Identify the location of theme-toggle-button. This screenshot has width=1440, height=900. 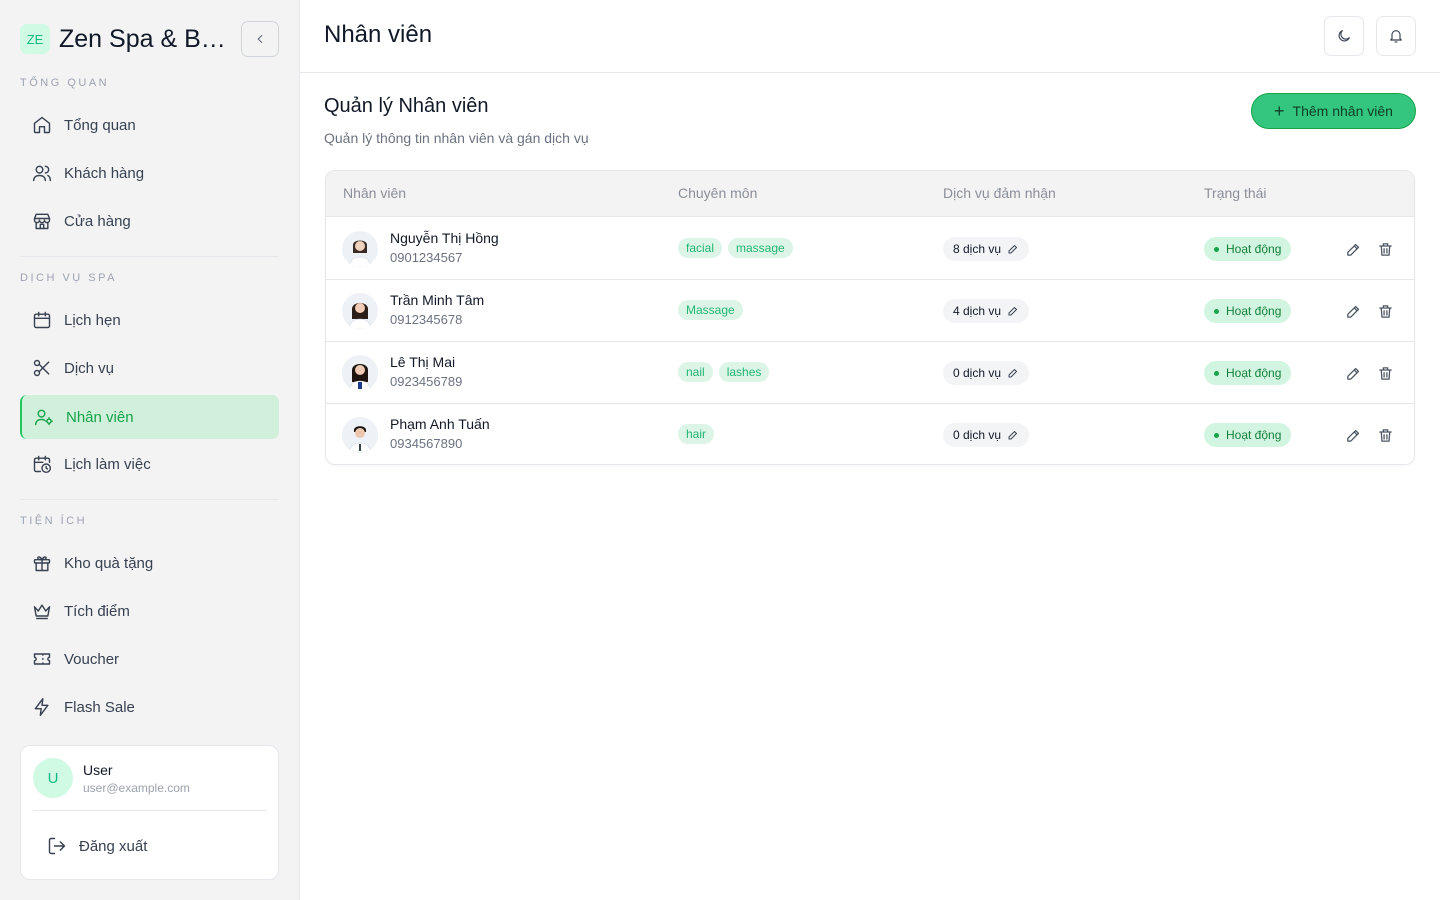
(1344, 36).